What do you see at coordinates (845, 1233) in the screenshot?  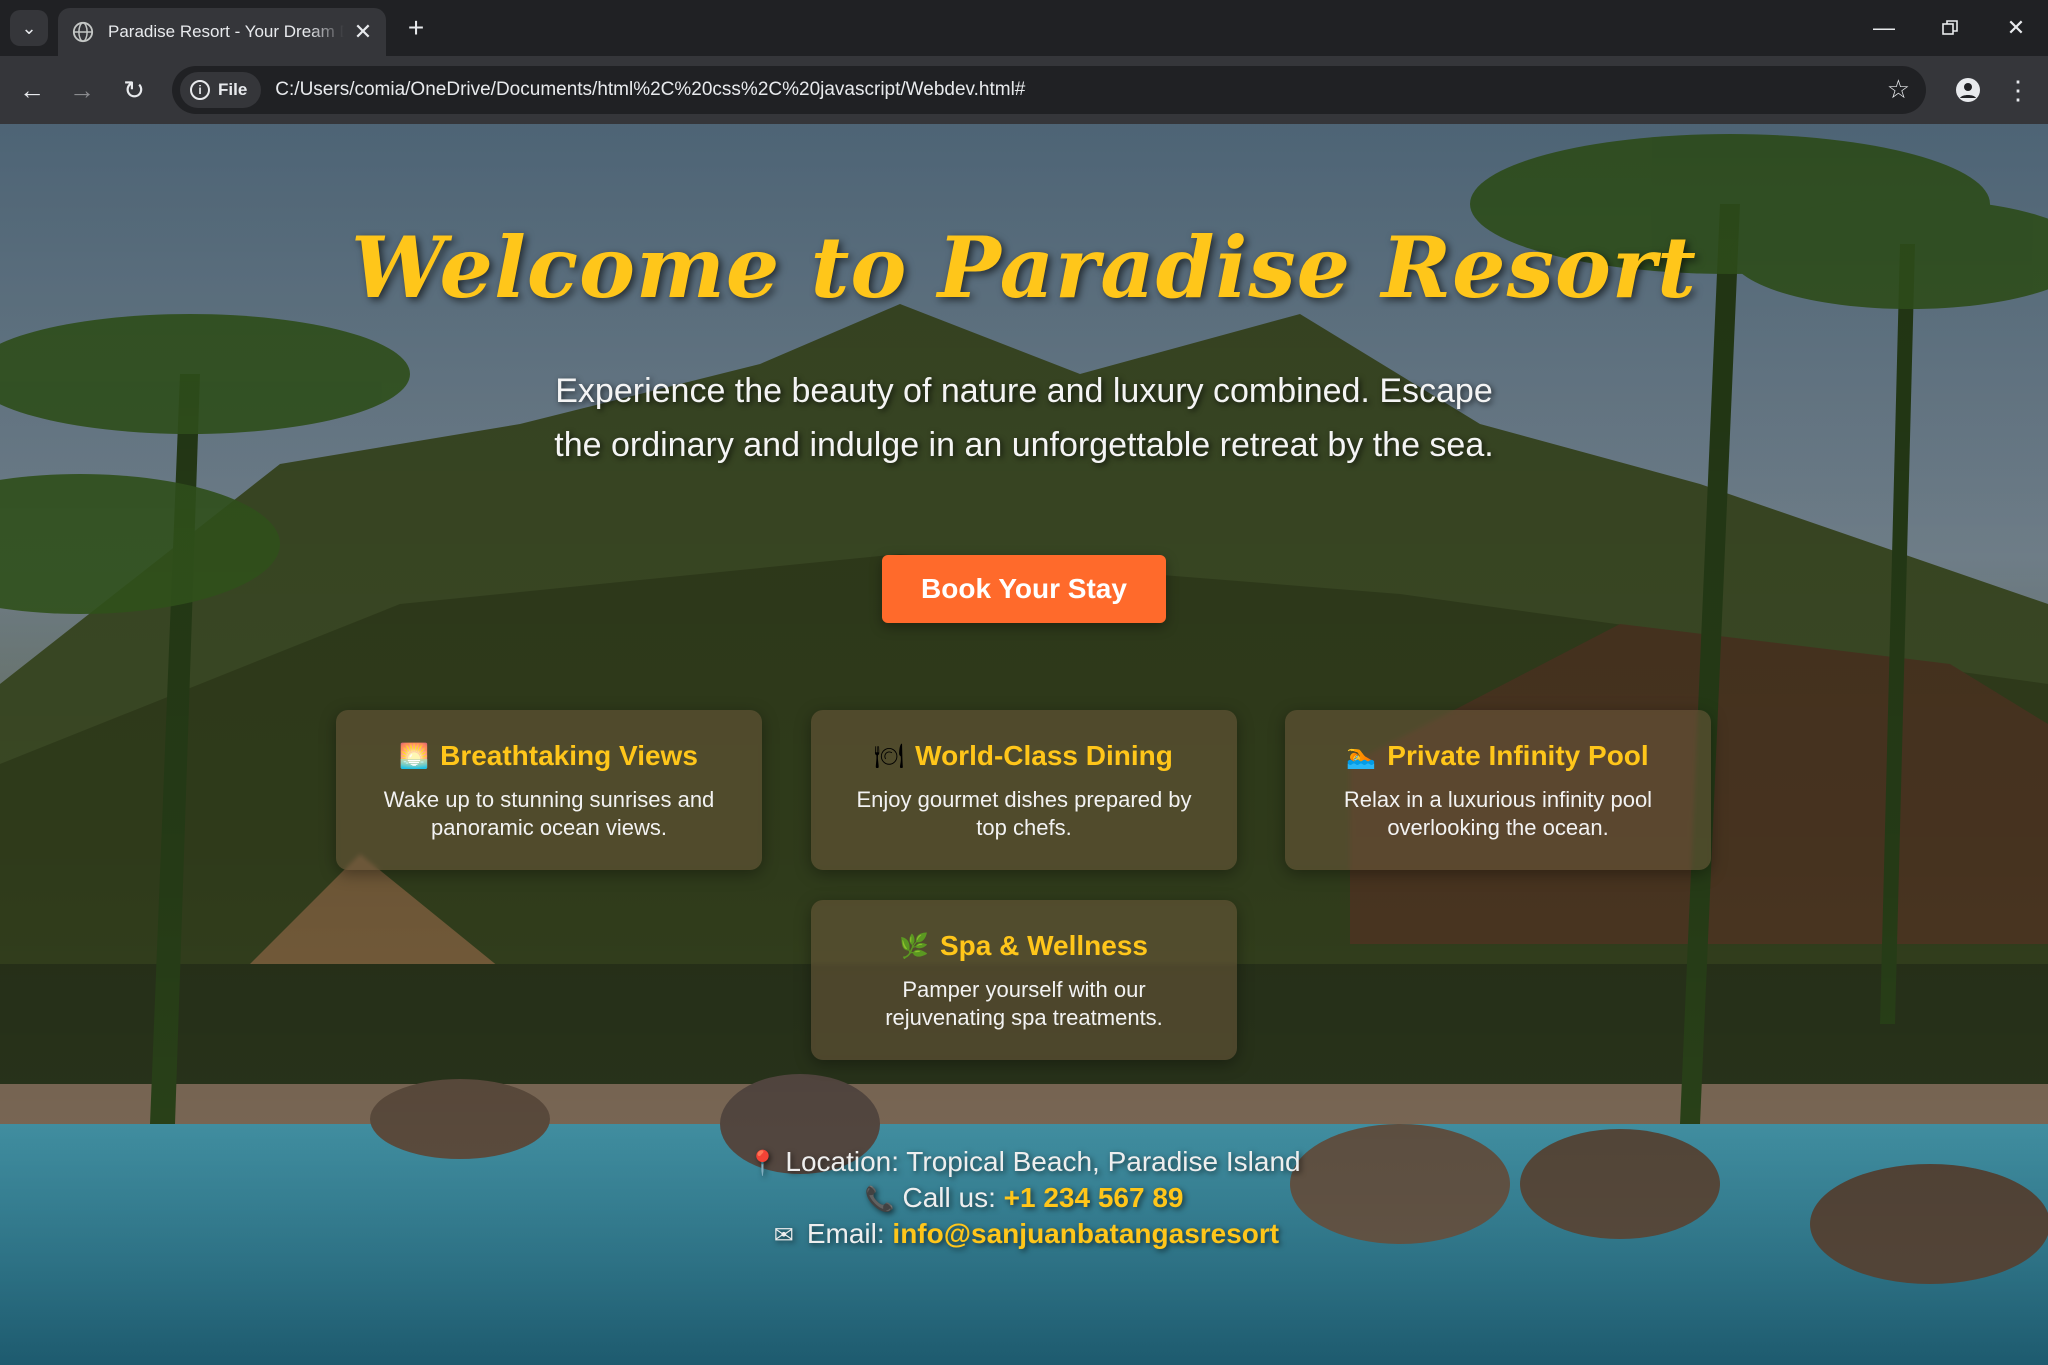 I see `email-label: Email:` at bounding box center [845, 1233].